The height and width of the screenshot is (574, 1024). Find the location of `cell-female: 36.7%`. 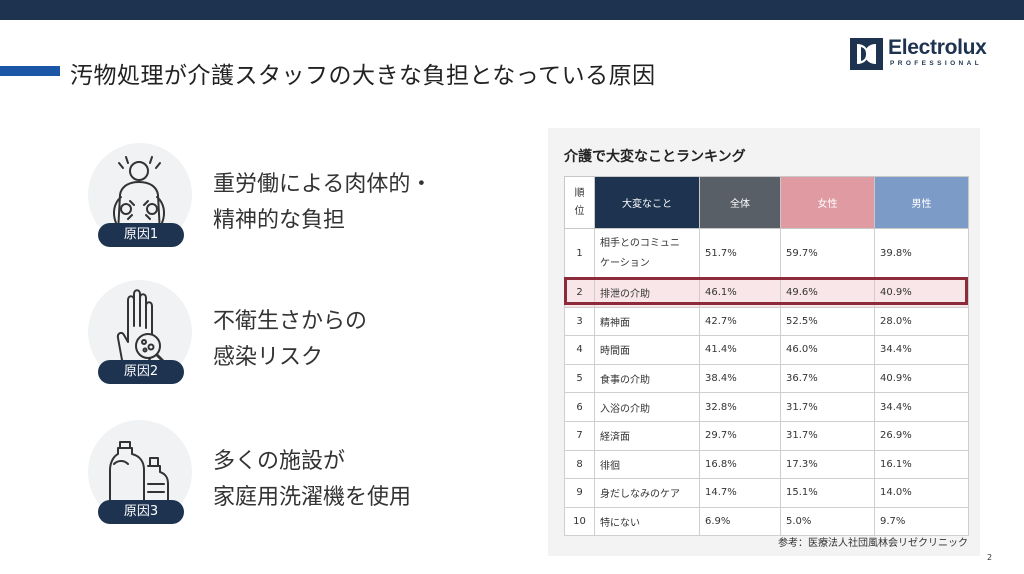

cell-female: 36.7% is located at coordinates (827, 378).